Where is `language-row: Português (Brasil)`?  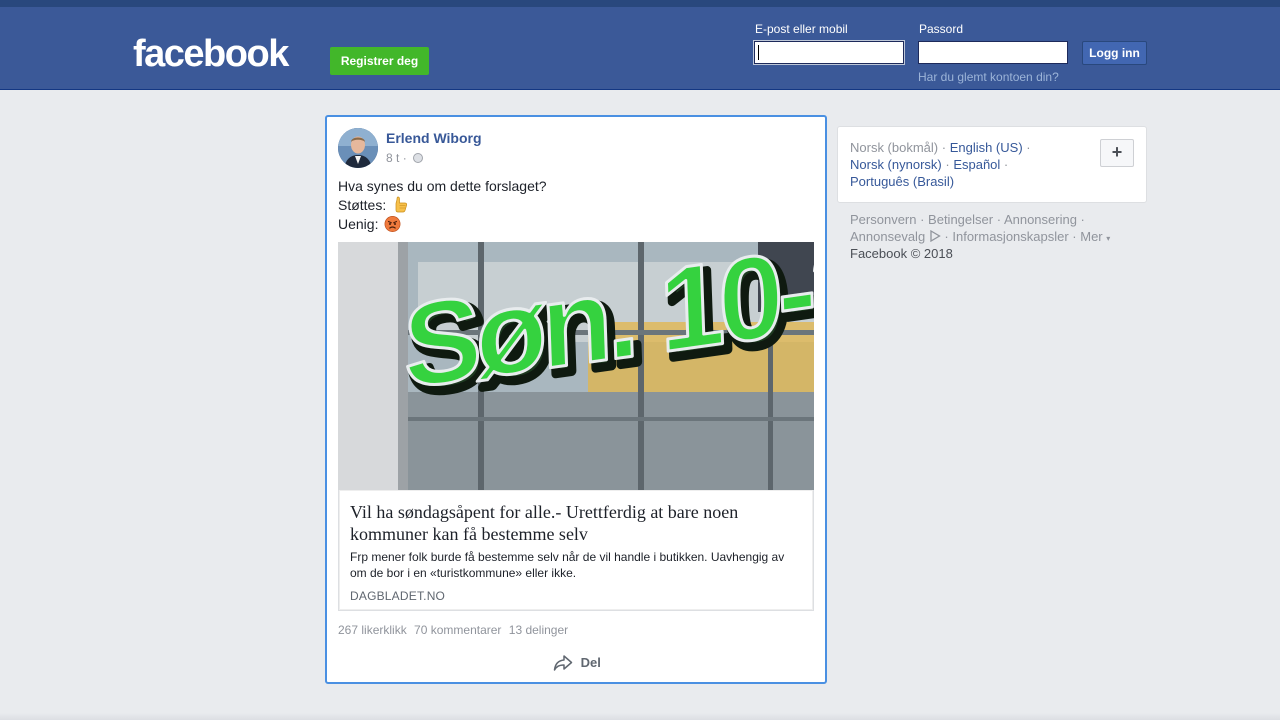 language-row: Português (Brasil) is located at coordinates (902, 181).